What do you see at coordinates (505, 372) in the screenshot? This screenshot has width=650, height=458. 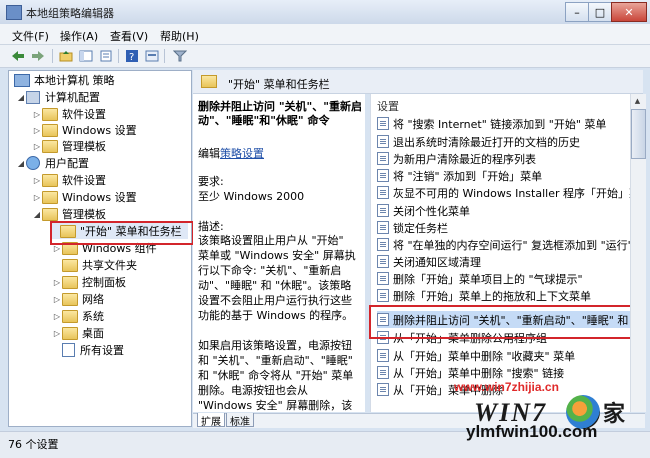 I see `list-item: 从「开始」菜单中删除 "搜索" 链接` at bounding box center [505, 372].